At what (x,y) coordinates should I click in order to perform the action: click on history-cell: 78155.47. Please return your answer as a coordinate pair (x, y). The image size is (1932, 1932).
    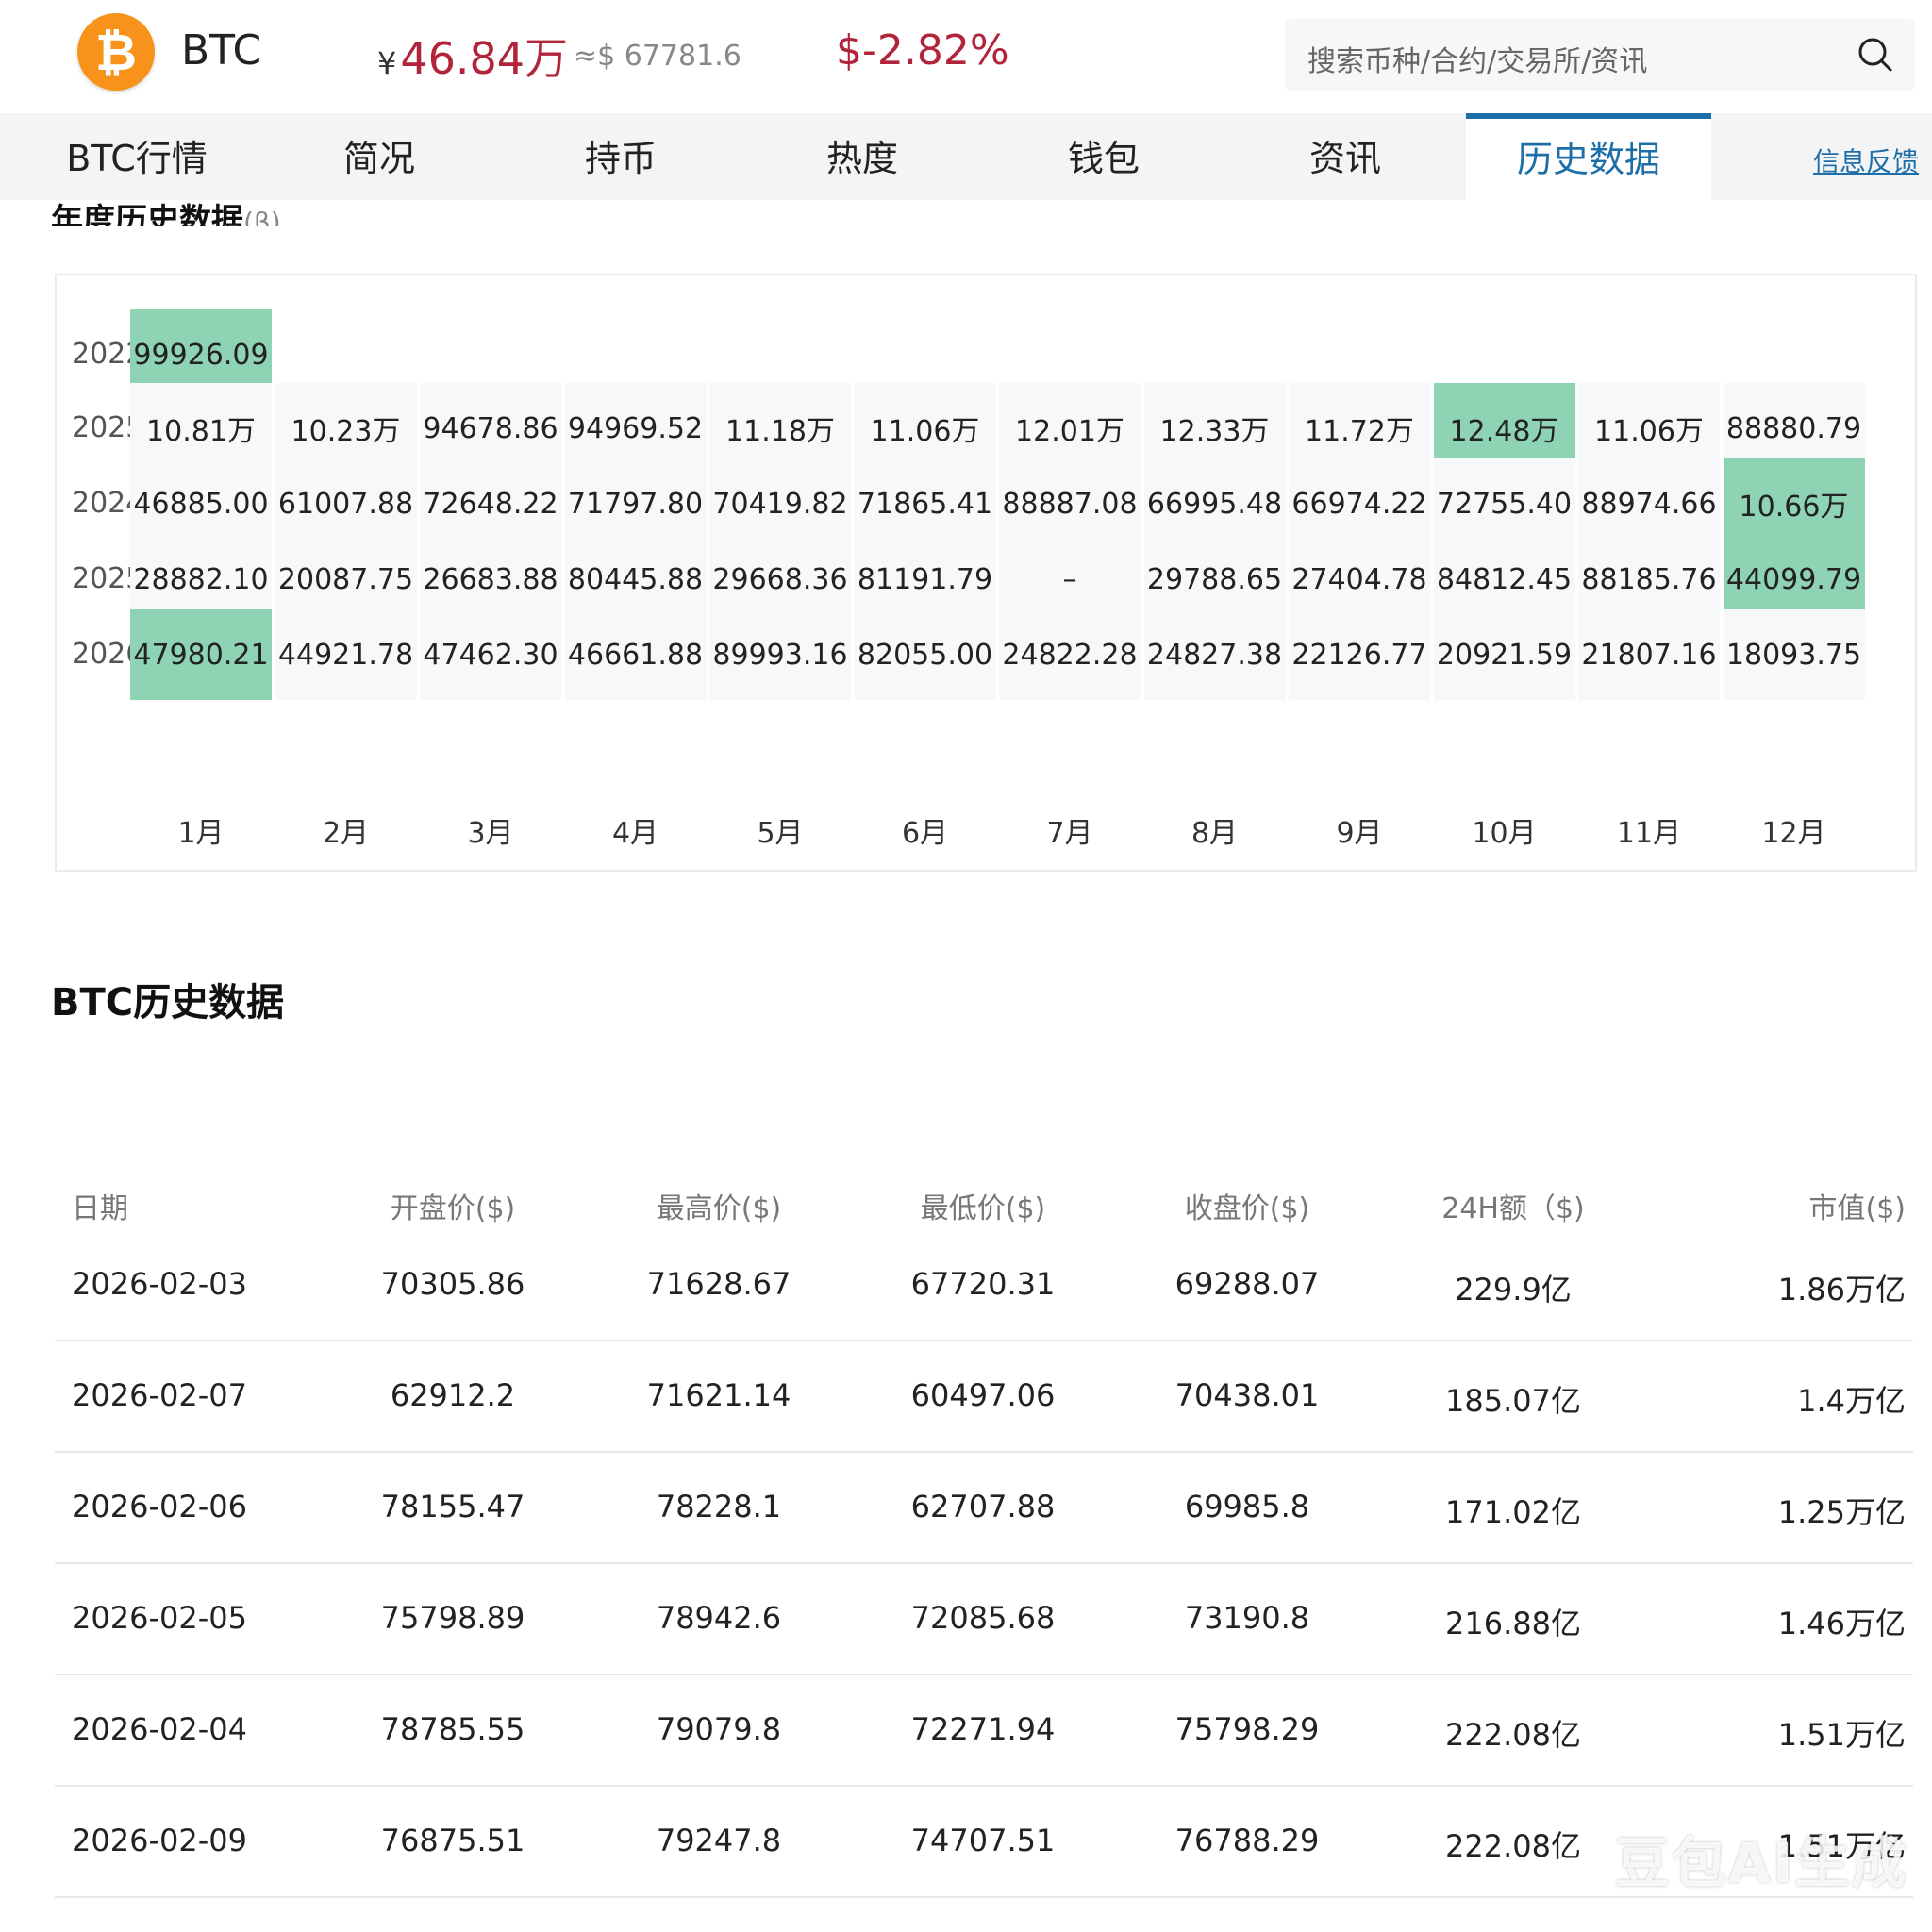
    Looking at the image, I should click on (453, 1506).